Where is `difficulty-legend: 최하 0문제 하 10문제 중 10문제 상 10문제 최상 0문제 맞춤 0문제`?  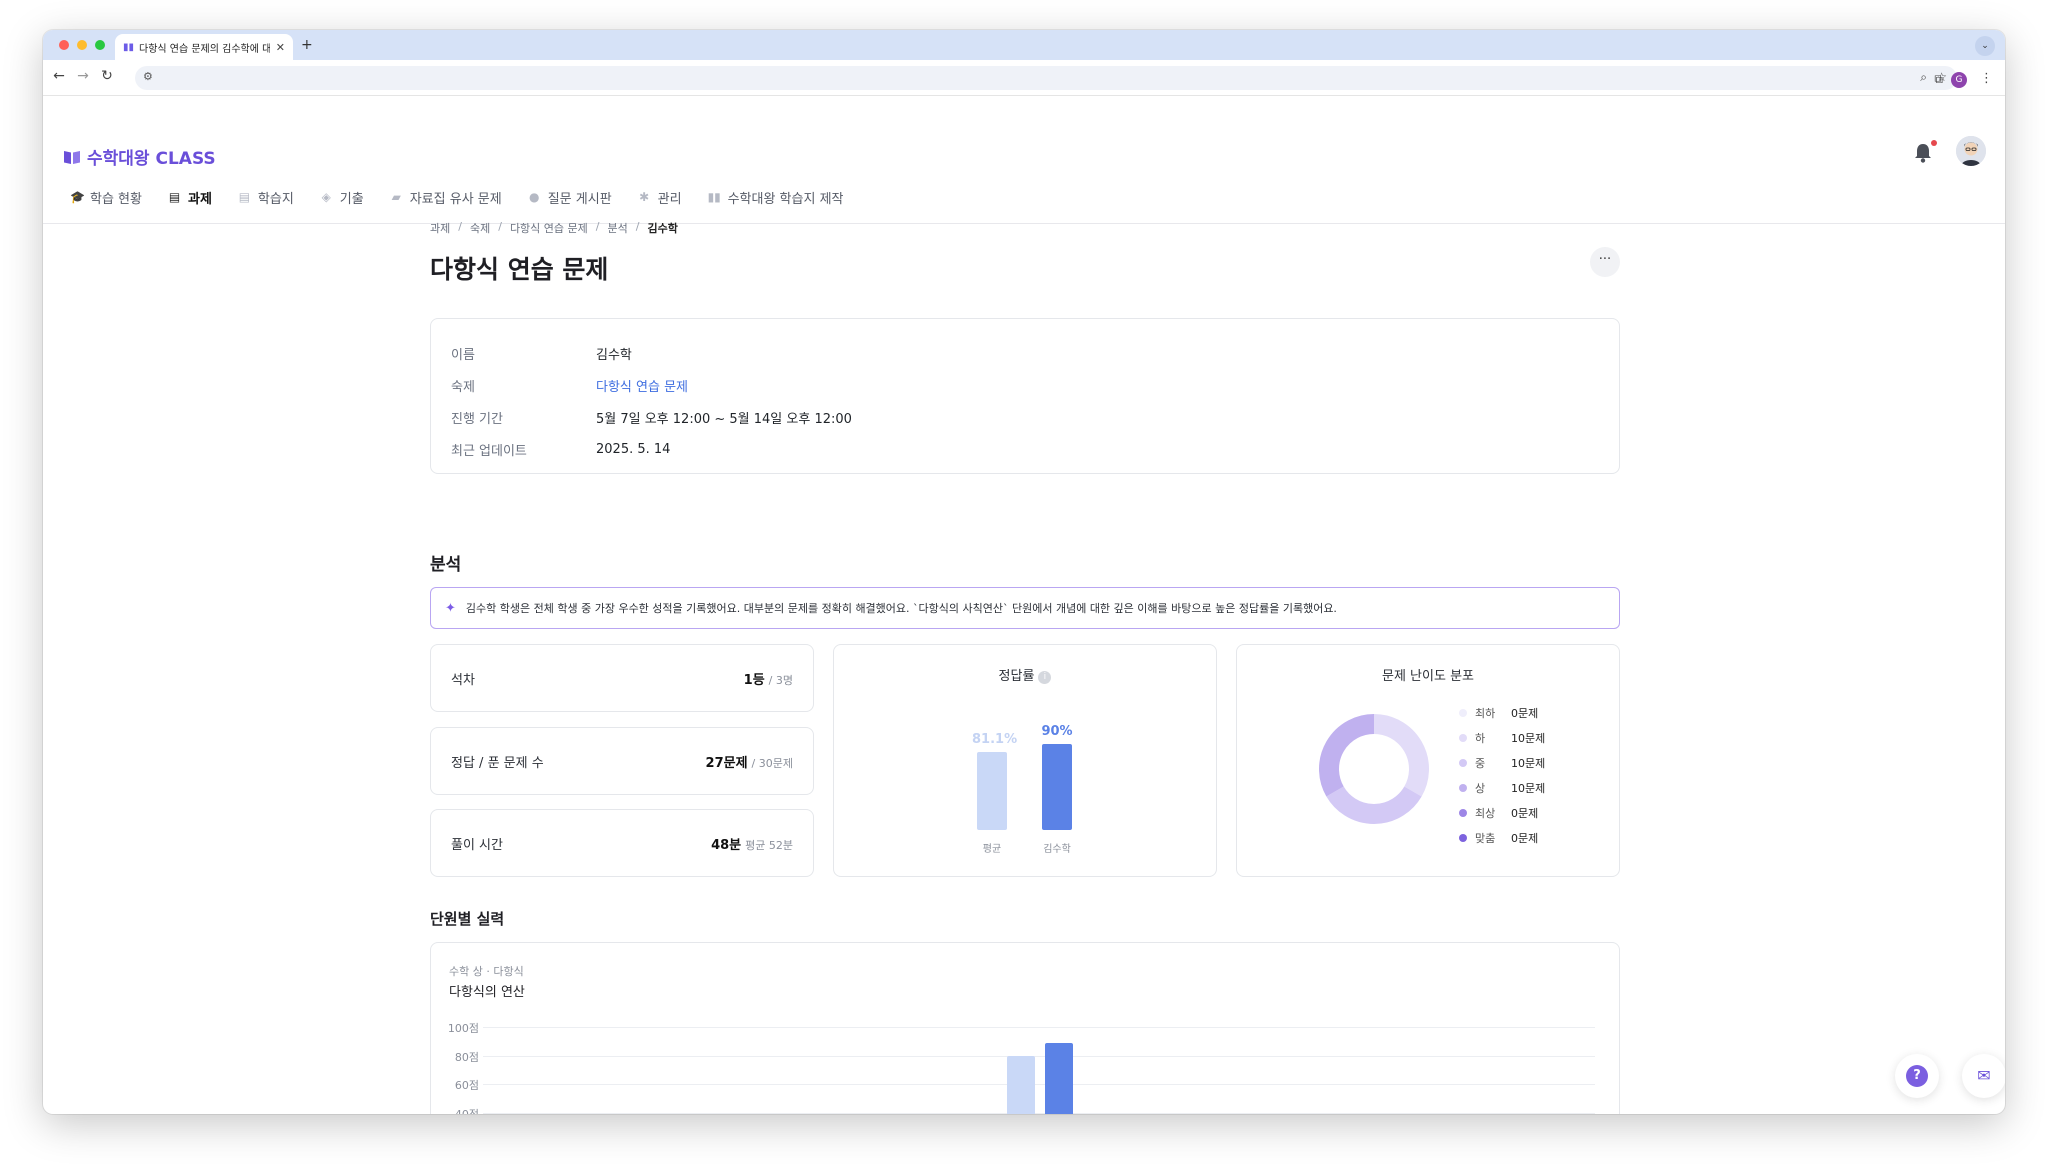 difficulty-legend: 최하 0문제 하 10문제 중 10문제 상 10문제 최상 0문제 맞춤 0문제 is located at coordinates (1502, 775).